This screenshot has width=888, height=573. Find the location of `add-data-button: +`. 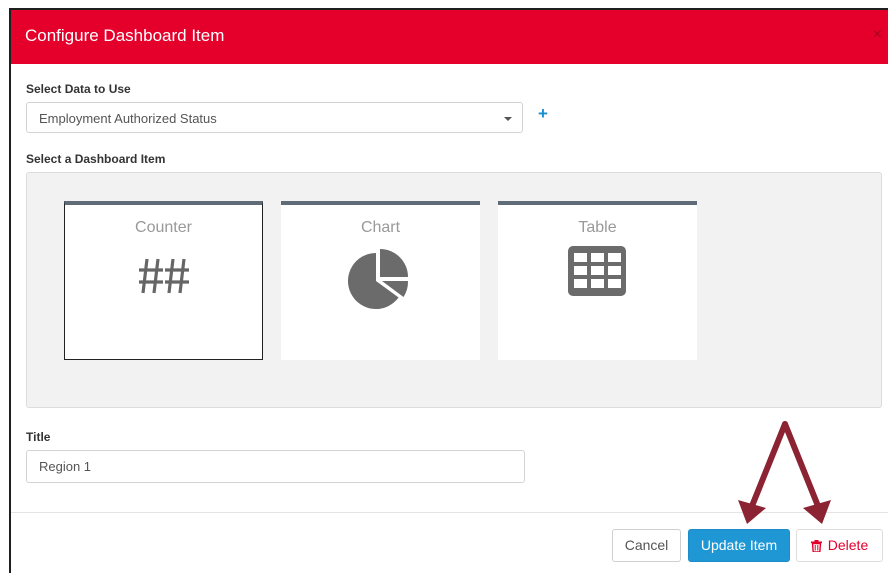

add-data-button: + is located at coordinates (544, 113).